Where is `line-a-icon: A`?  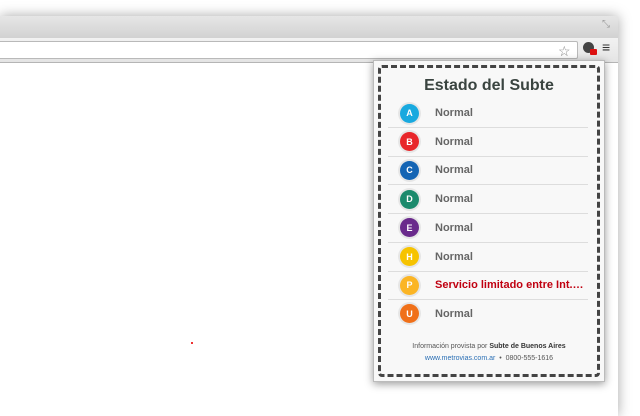
line-a-icon: A is located at coordinates (409, 113).